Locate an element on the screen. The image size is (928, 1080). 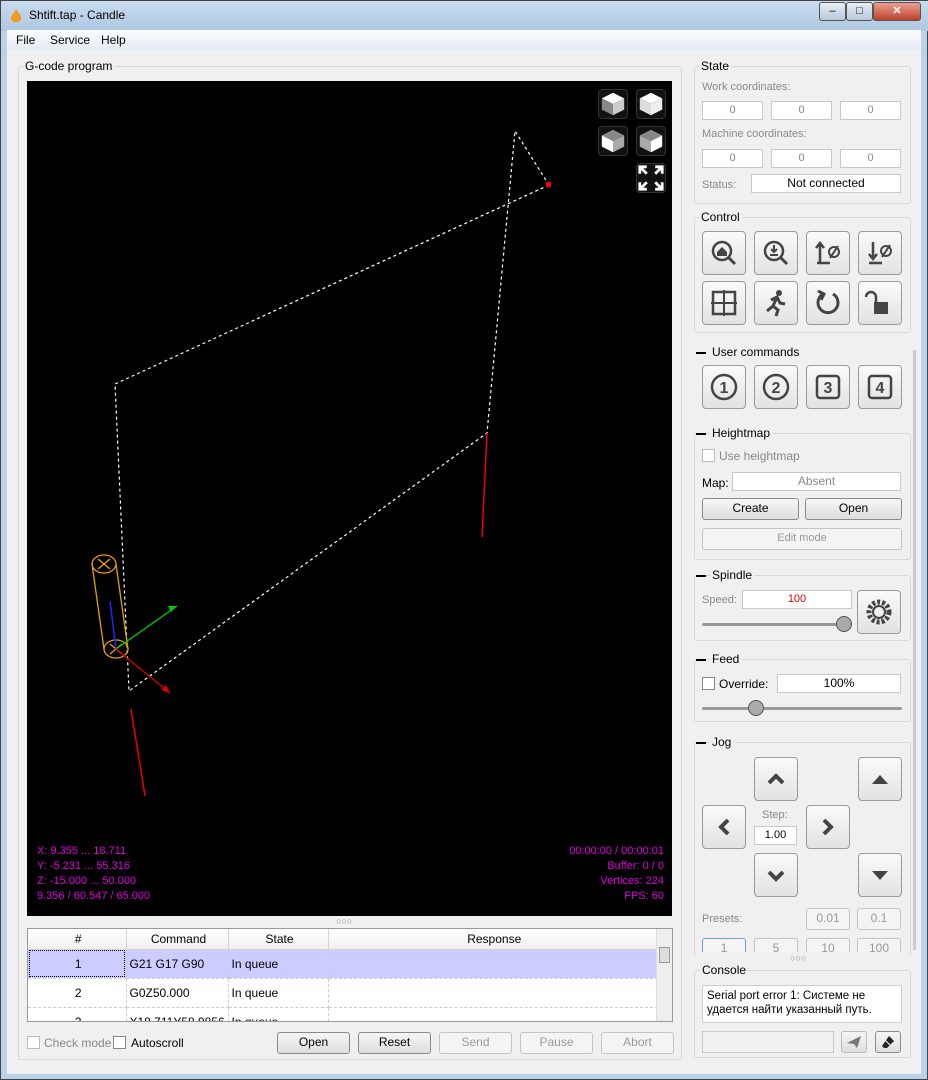
edit-mode-button: Edit mode is located at coordinates (802, 539).